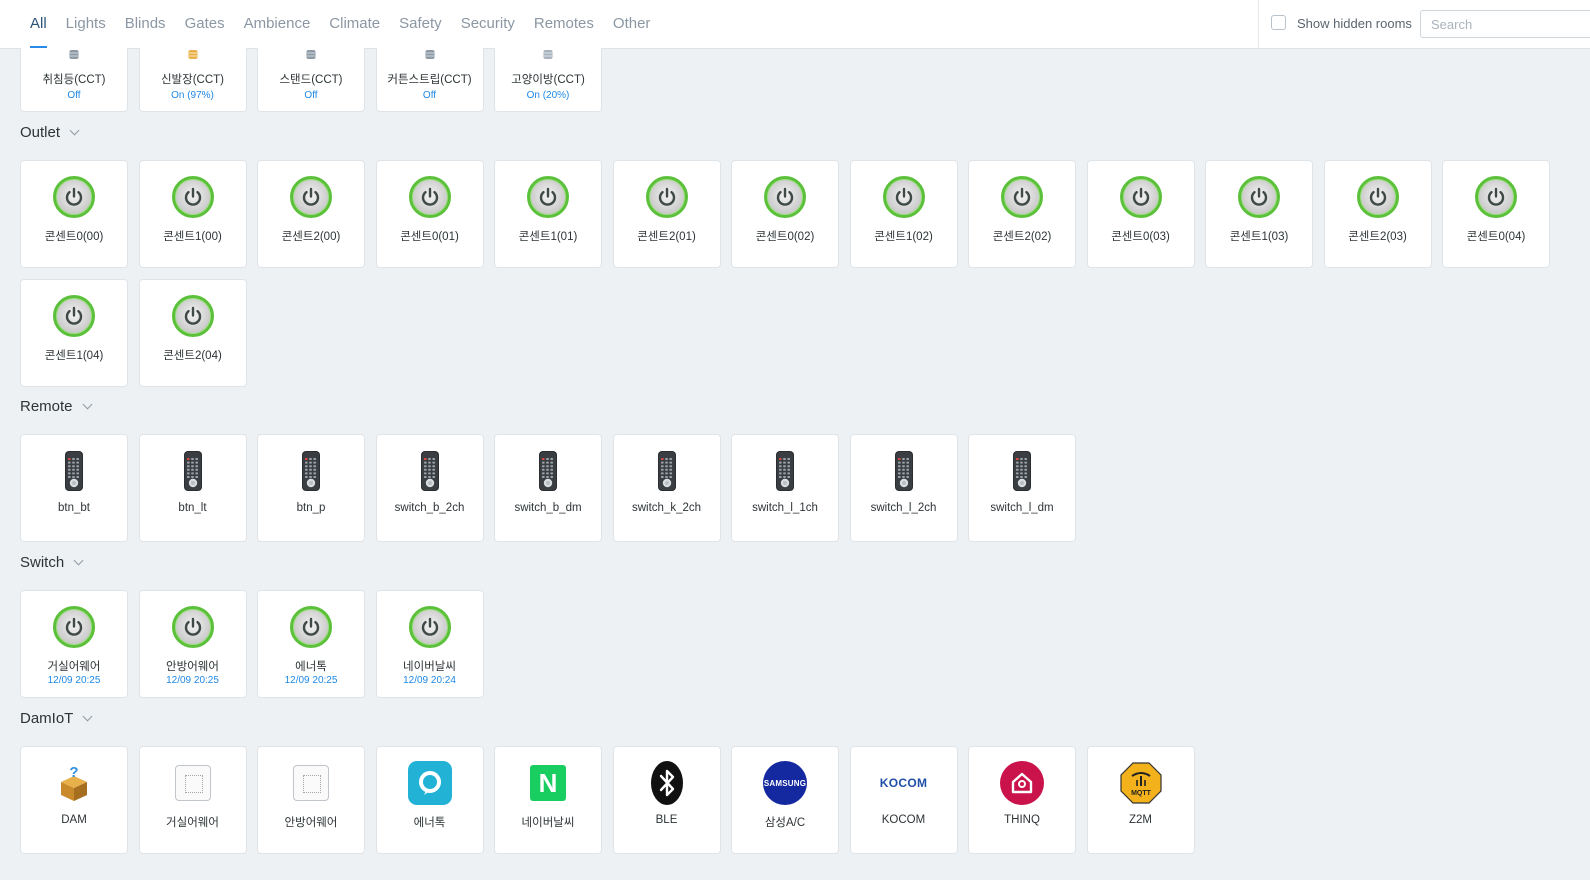 This screenshot has height=880, width=1590. I want to click on device-card: switch_l_2ch, so click(903, 488).